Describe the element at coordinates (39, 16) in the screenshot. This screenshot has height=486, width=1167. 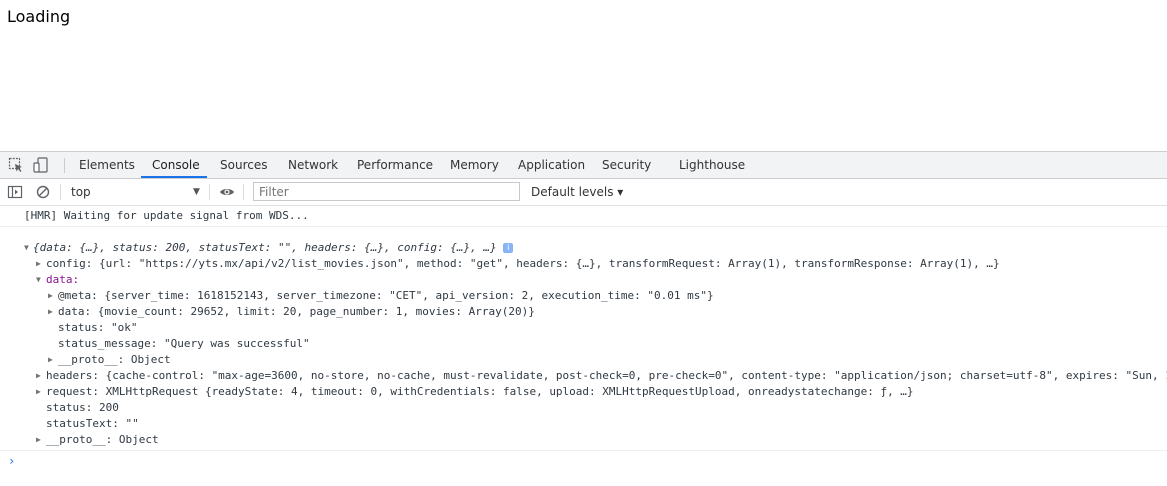
I see `loading-text: Loading` at that location.